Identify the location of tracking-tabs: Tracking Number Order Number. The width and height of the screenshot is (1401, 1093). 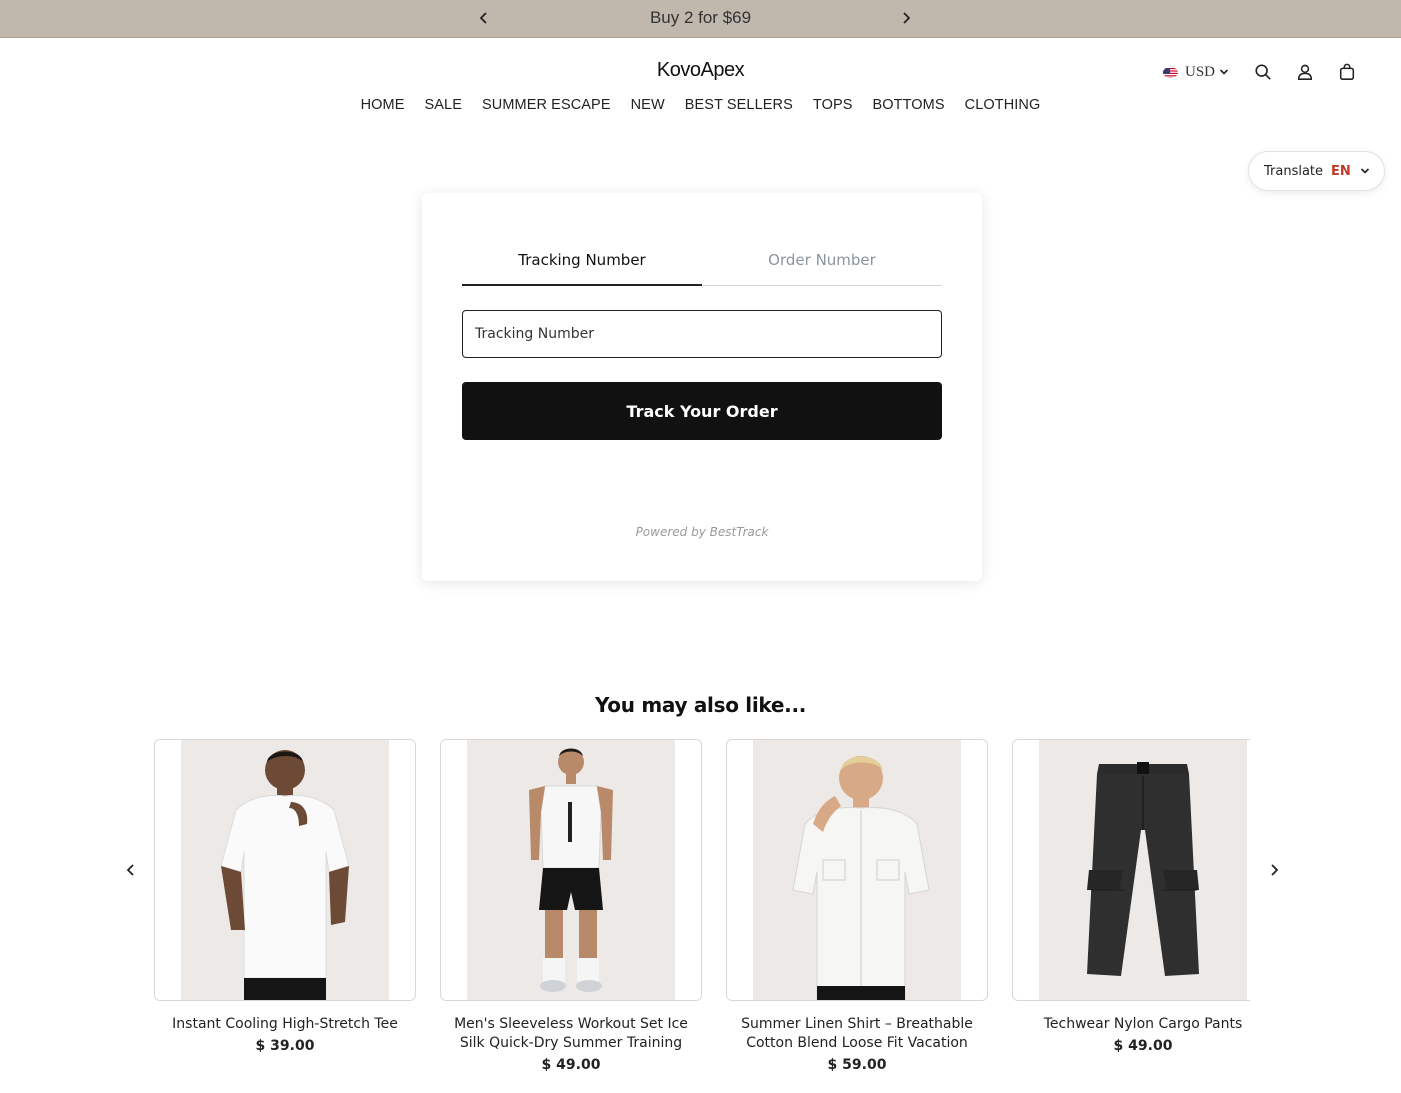
(702, 263).